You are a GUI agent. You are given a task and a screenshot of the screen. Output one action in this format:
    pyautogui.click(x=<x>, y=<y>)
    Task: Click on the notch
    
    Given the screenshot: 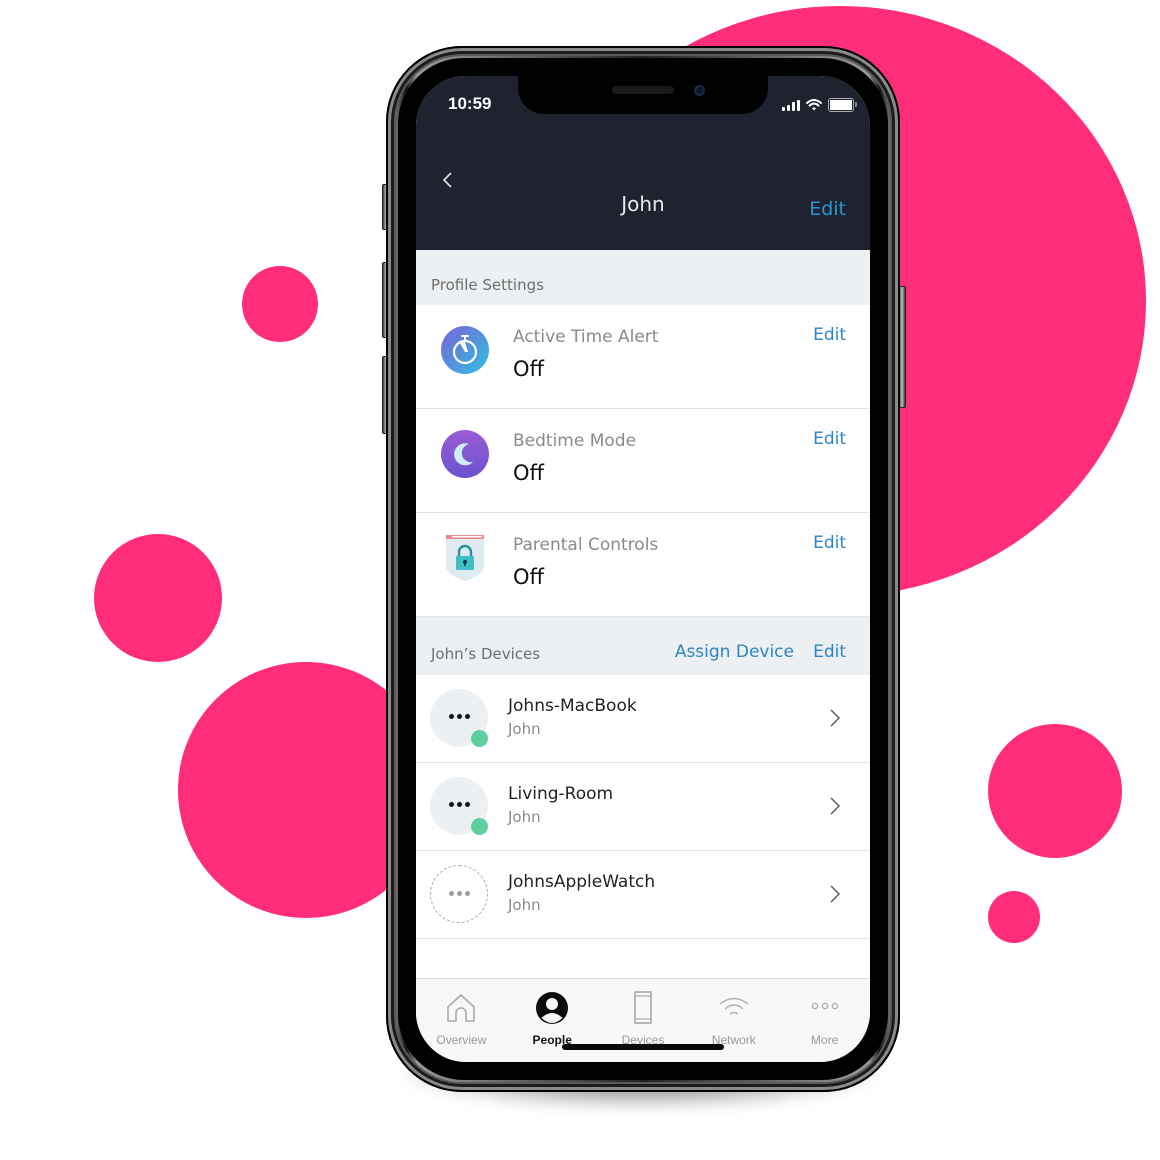 What is the action you would take?
    pyautogui.click(x=643, y=95)
    